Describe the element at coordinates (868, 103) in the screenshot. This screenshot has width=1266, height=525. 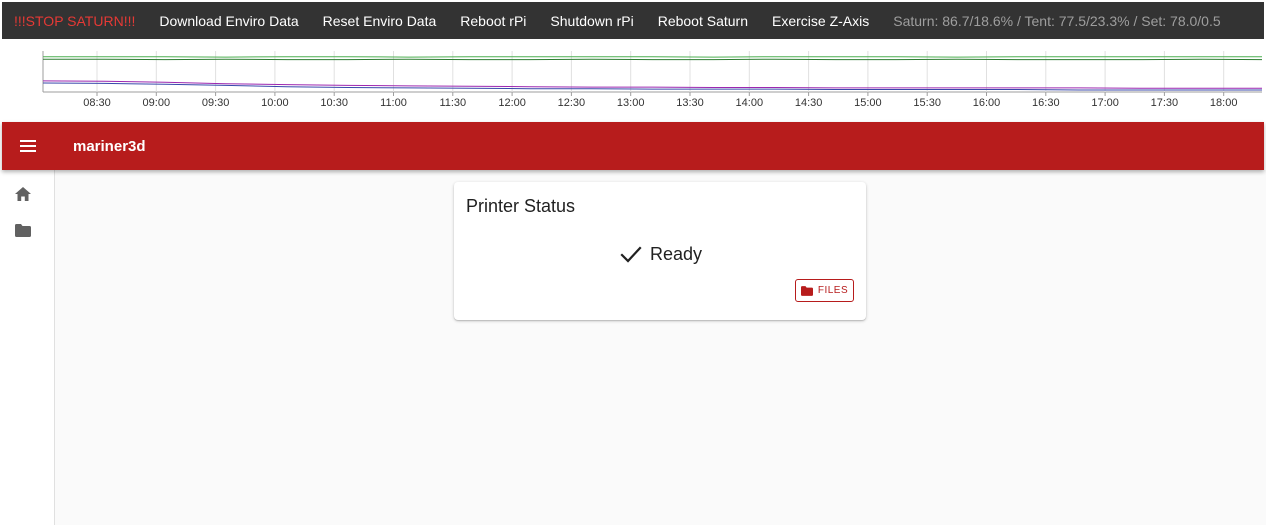
I see `chart-x-tick-label: 15:00` at that location.